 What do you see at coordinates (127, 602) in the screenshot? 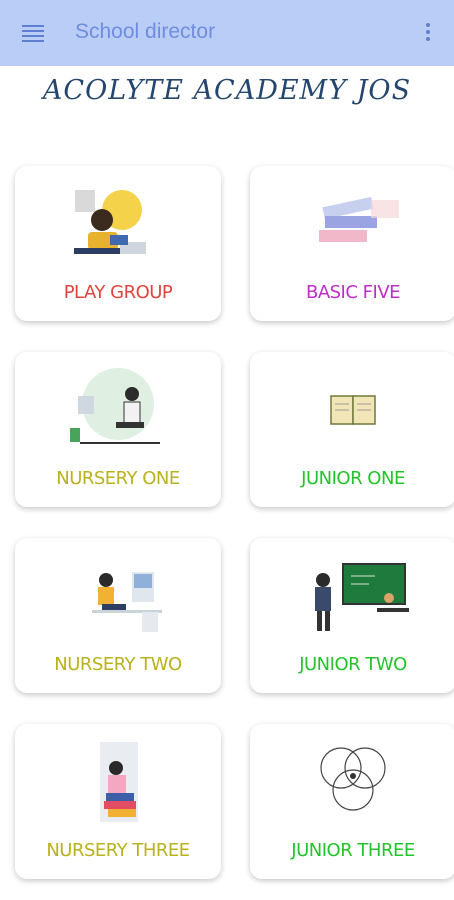
I see `student-studying-illustration` at bounding box center [127, 602].